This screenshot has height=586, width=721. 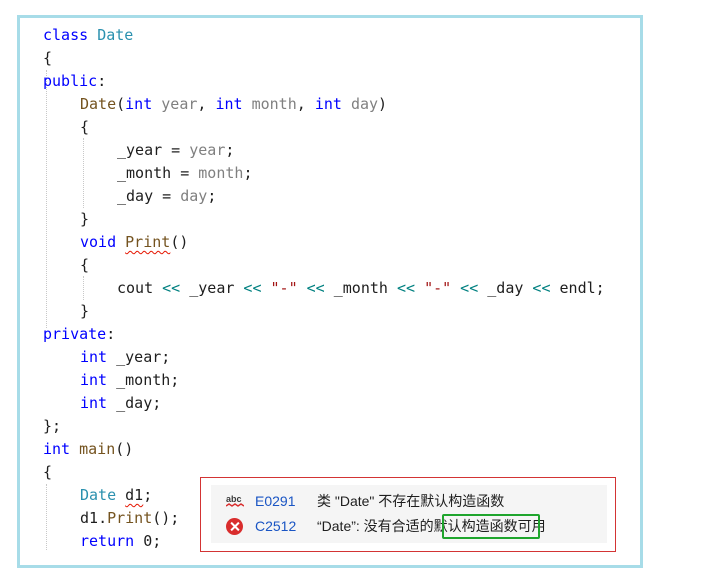 What do you see at coordinates (409, 501) in the screenshot?
I see `error-item: abc E0291 类 "Date" 不存在默认构造函数` at bounding box center [409, 501].